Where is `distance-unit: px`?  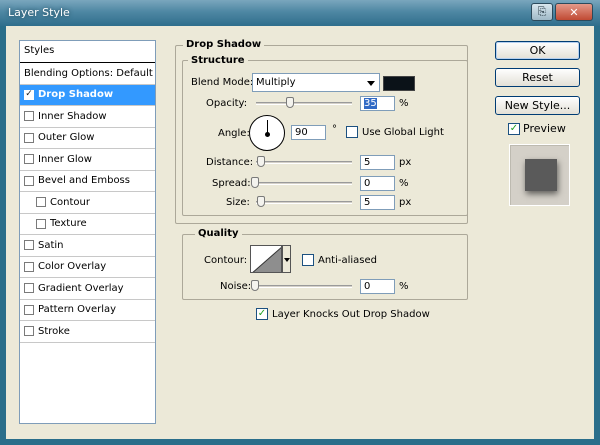
distance-unit: px is located at coordinates (405, 162).